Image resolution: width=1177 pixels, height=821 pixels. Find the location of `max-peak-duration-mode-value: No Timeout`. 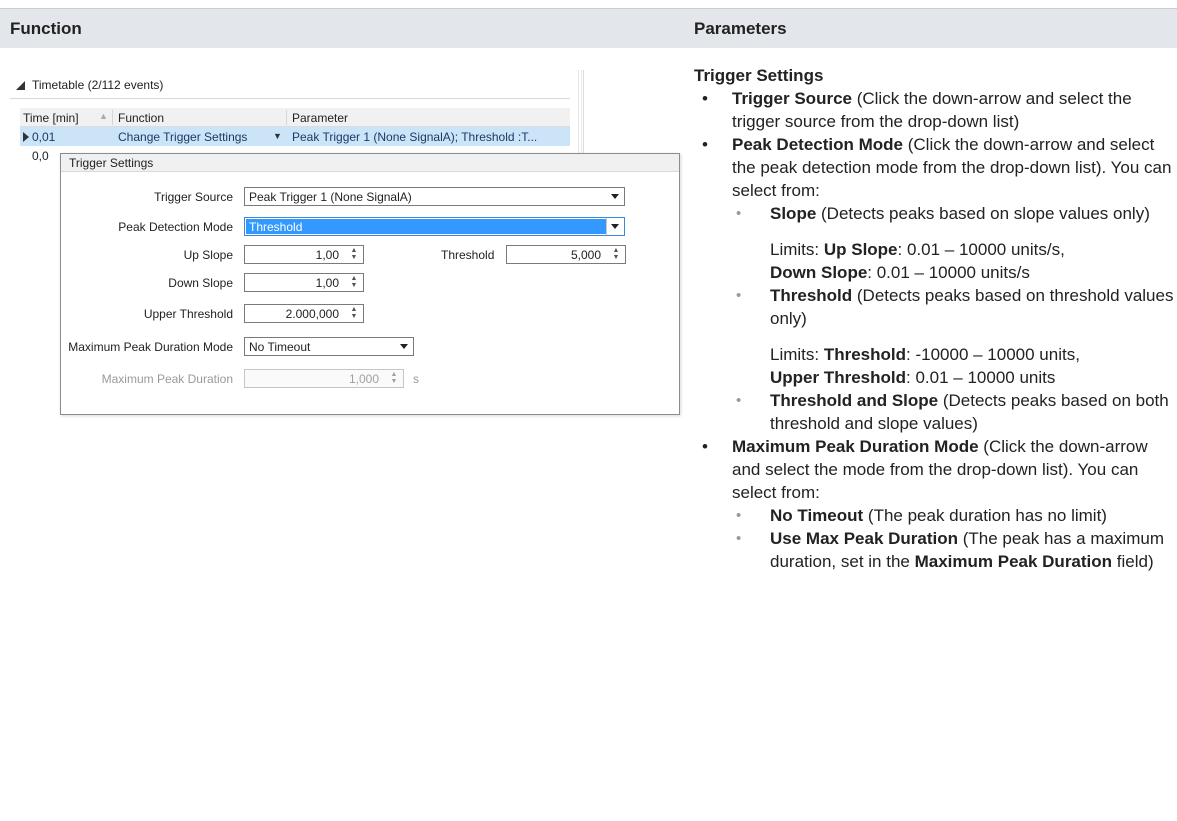

max-peak-duration-mode-value: No Timeout is located at coordinates (280, 347).